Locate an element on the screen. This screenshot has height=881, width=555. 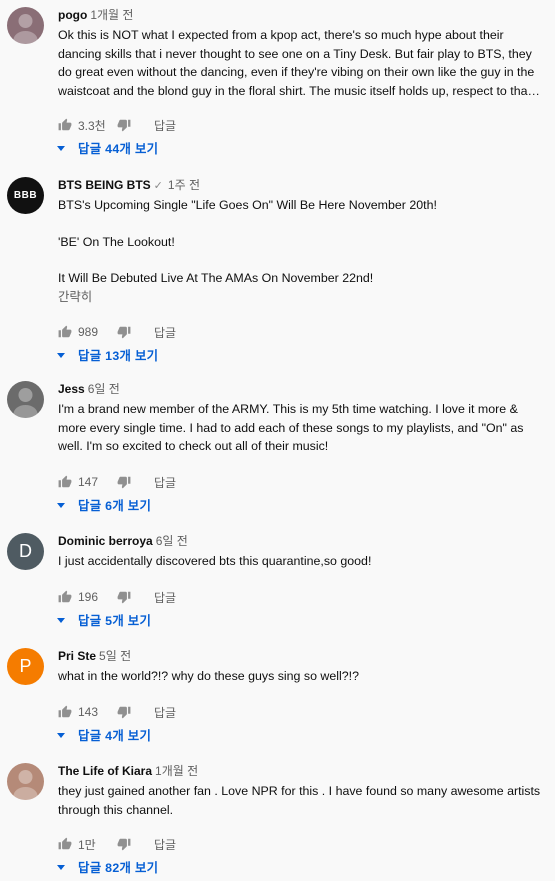
author-name: Dominic berroya is located at coordinates (105, 541).